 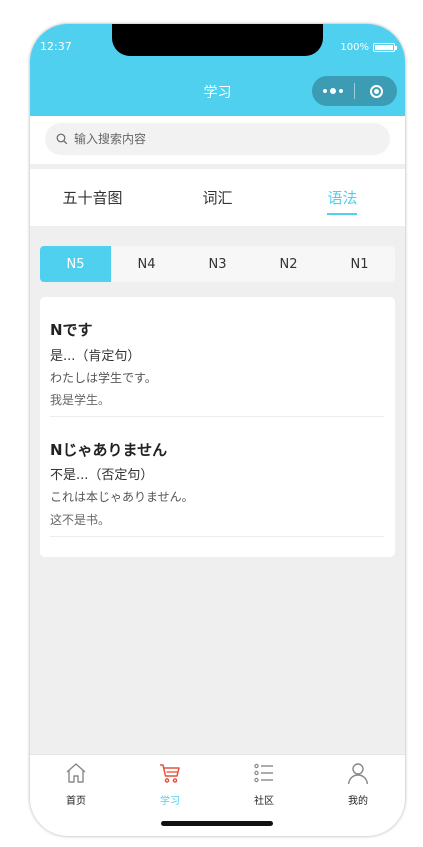 What do you see at coordinates (170, 775) in the screenshot?
I see `cart-icon` at bounding box center [170, 775].